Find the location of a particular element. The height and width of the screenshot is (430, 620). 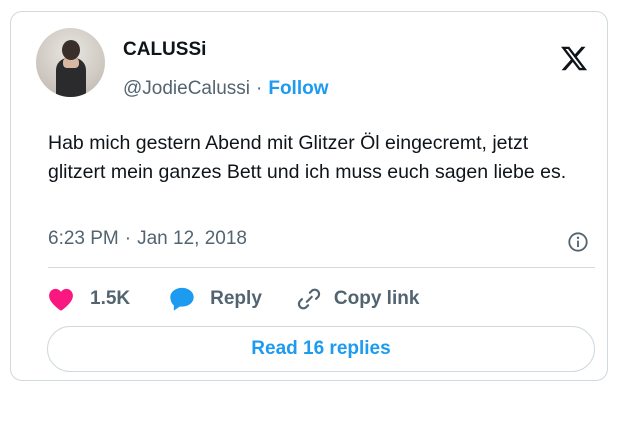

copy-link-button: Copy link is located at coordinates (358, 299).